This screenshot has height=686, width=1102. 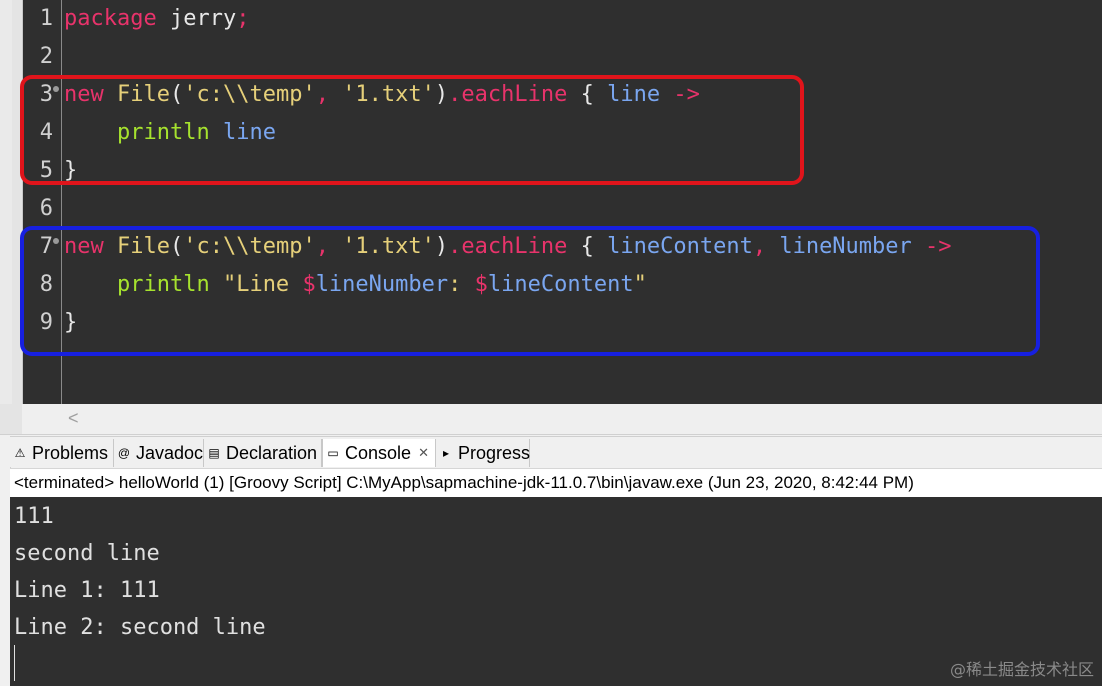 I want to click on line-number: 2, so click(x=46, y=56).